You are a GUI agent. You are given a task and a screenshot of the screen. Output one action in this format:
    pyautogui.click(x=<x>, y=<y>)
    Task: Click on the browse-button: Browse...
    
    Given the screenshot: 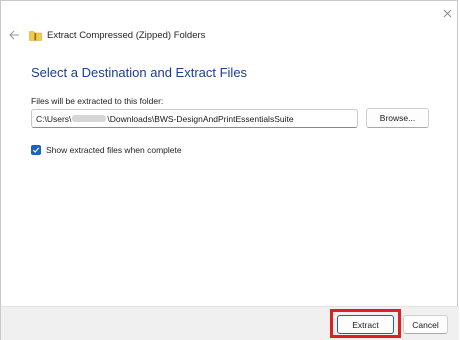 What is the action you would take?
    pyautogui.click(x=397, y=118)
    